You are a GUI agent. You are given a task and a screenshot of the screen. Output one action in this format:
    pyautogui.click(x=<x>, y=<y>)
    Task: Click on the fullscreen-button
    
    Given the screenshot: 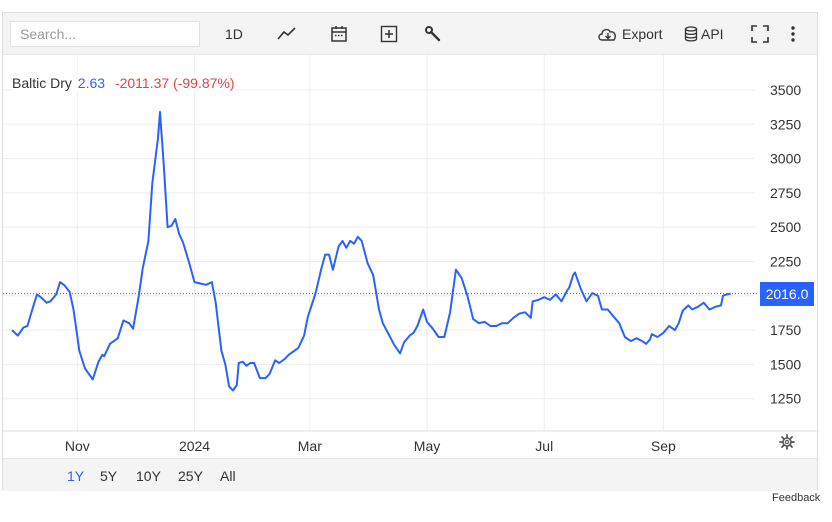 What is the action you would take?
    pyautogui.click(x=760, y=34)
    